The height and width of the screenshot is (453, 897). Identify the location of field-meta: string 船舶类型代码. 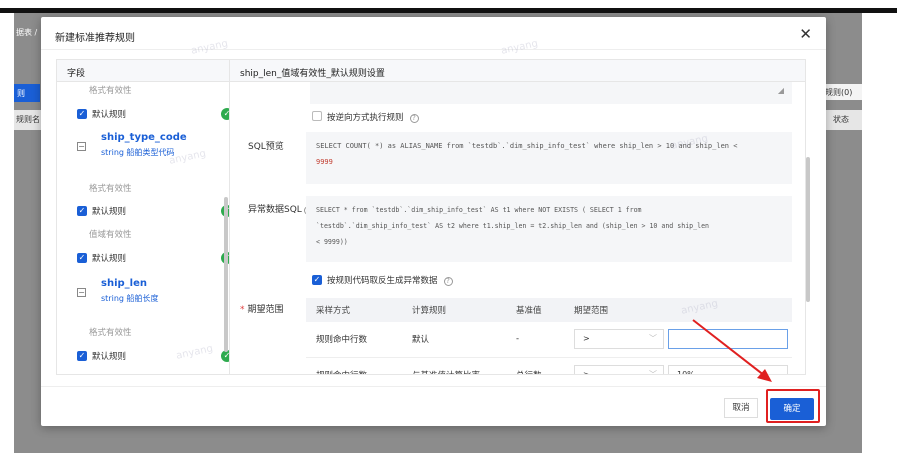
(138, 152).